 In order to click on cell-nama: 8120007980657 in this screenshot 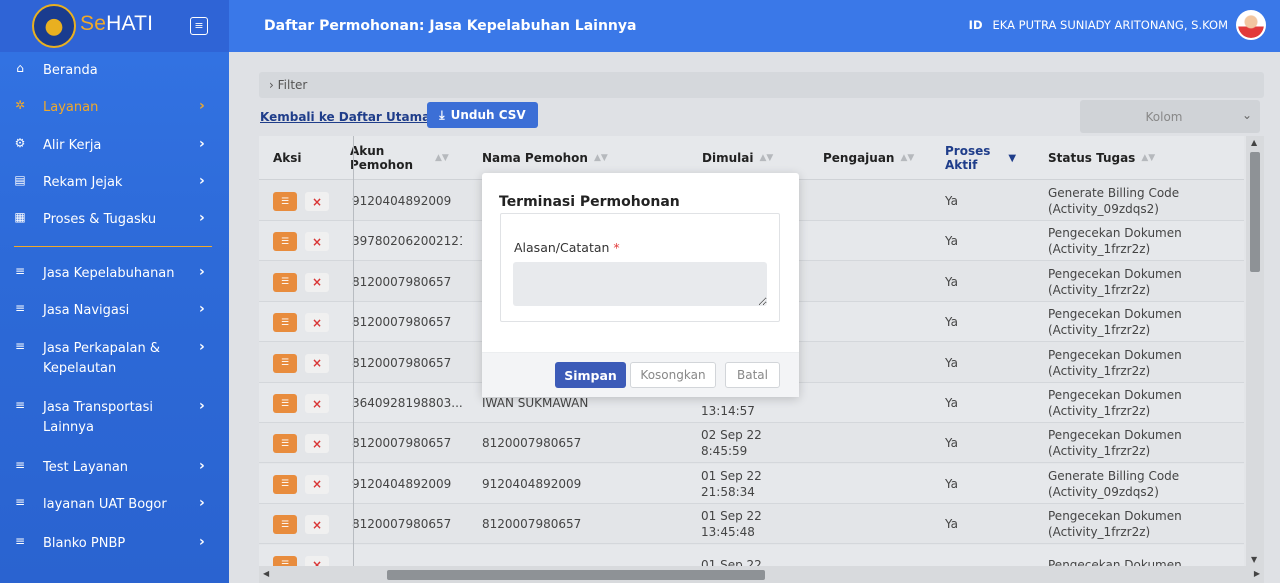, I will do `click(532, 524)`.